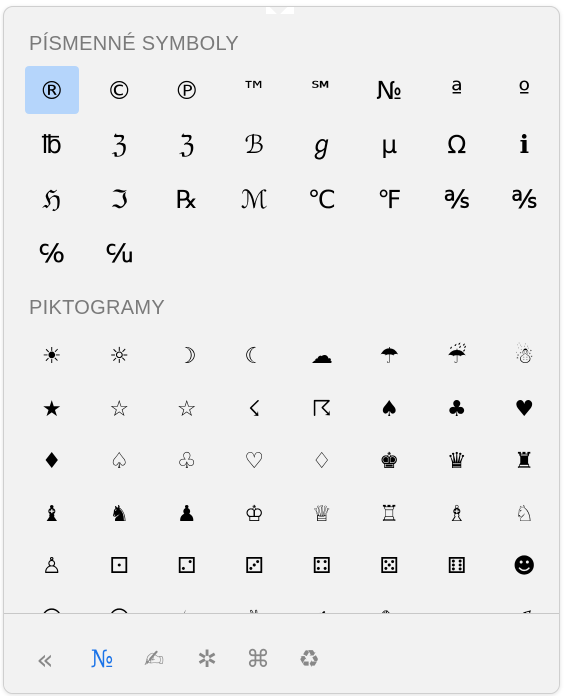 The image size is (564, 696). I want to click on technical-symbols-category-icon: ⌘, so click(258, 659).